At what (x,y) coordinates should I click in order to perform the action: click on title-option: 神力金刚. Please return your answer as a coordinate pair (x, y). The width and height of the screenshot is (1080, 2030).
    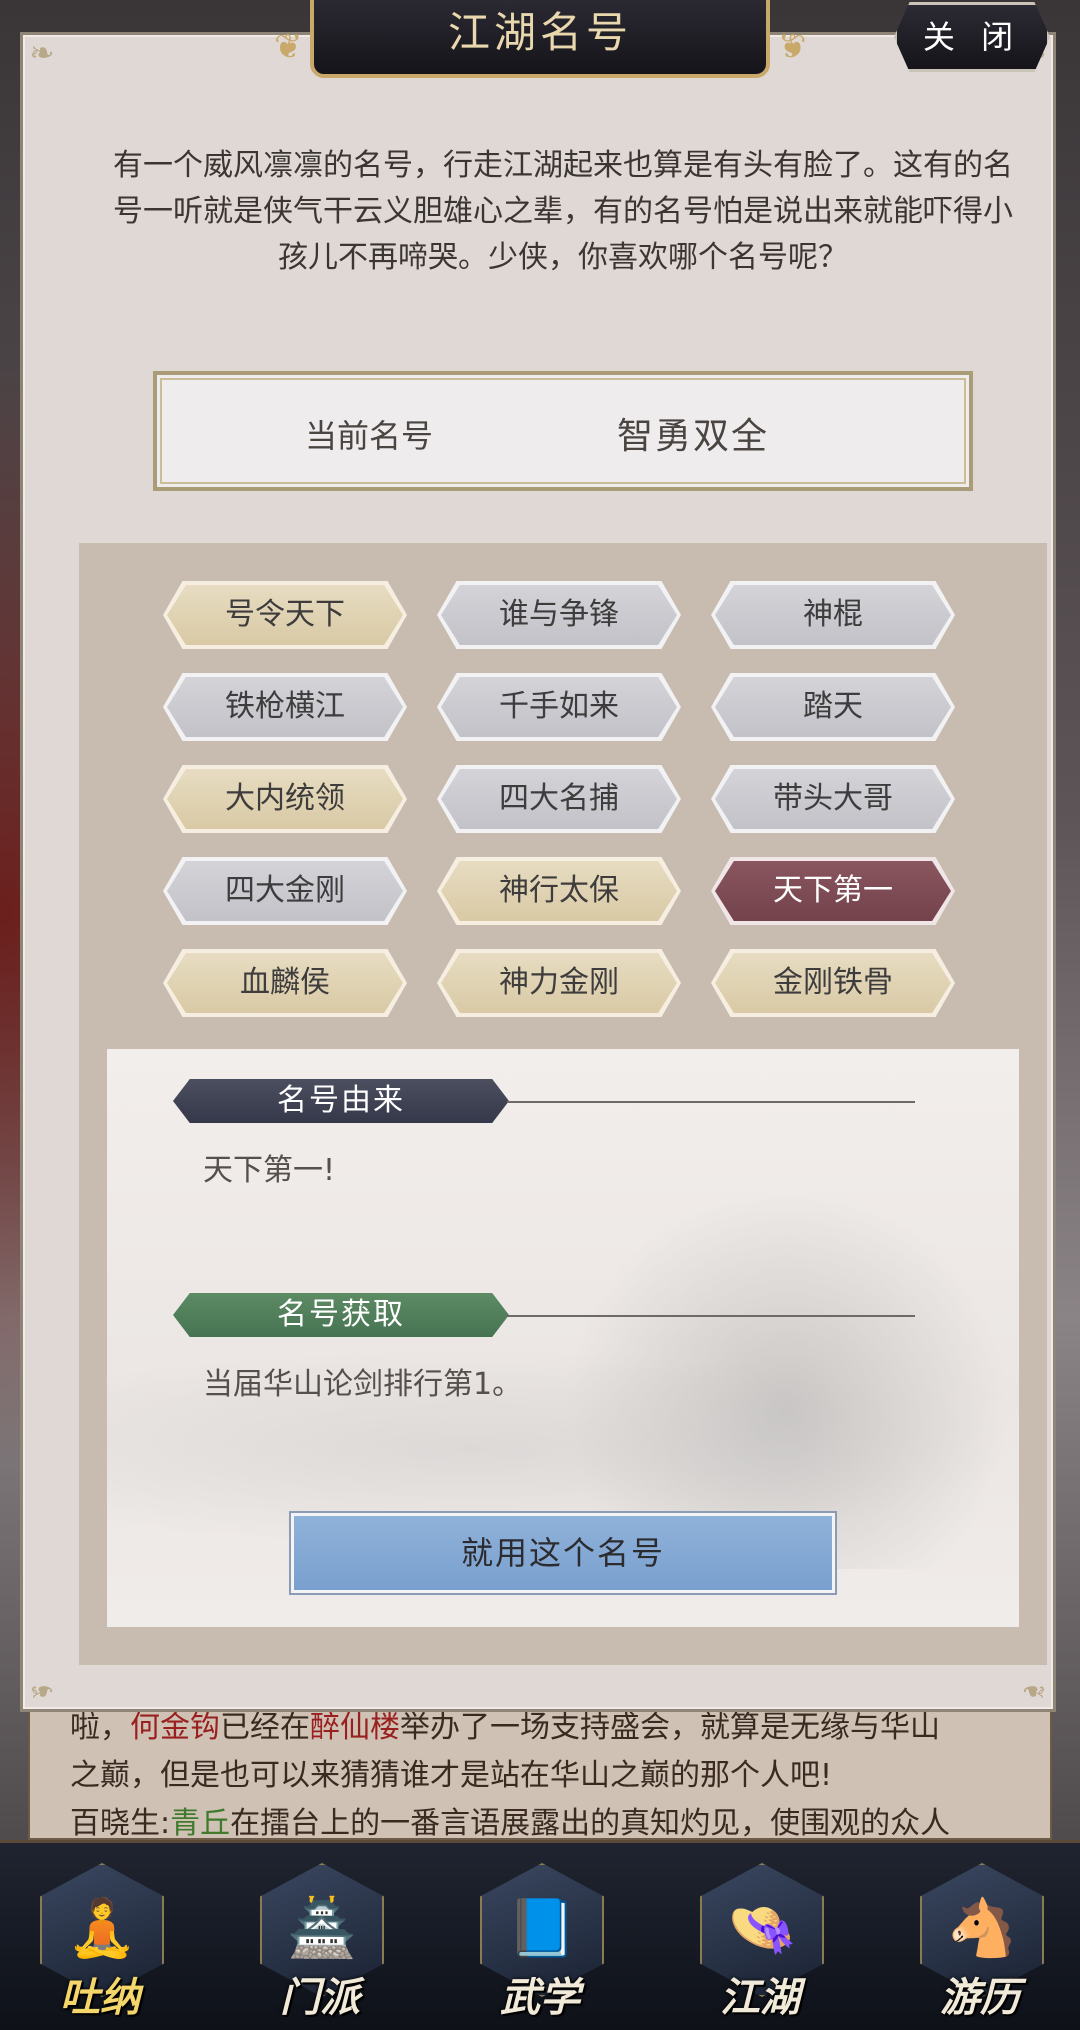
    Looking at the image, I should click on (559, 983).